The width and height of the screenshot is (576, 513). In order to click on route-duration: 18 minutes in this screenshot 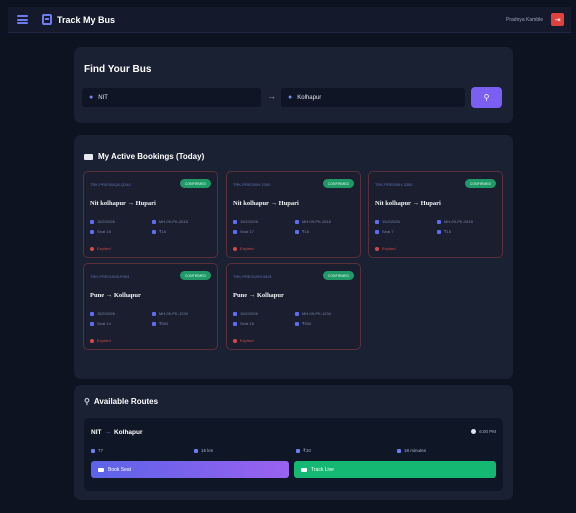, I will do `click(411, 450)`.